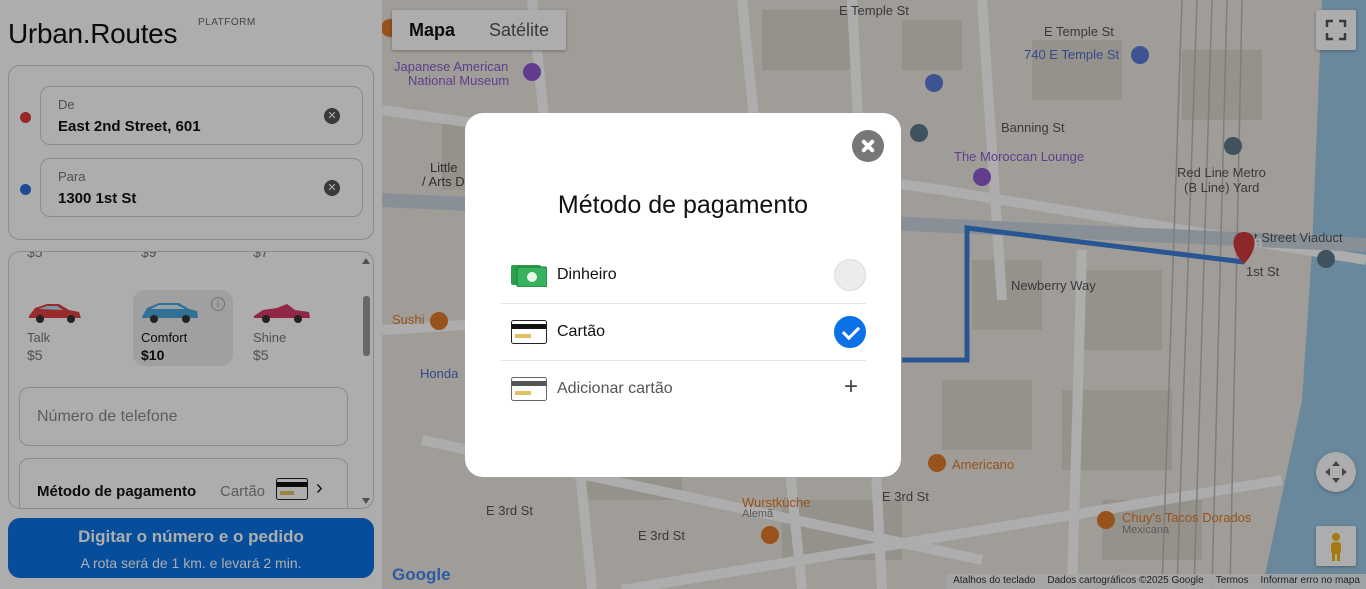 The width and height of the screenshot is (1366, 589). Describe the element at coordinates (683, 389) in the screenshot. I see `add-card-row: Adicionar cartão +` at that location.